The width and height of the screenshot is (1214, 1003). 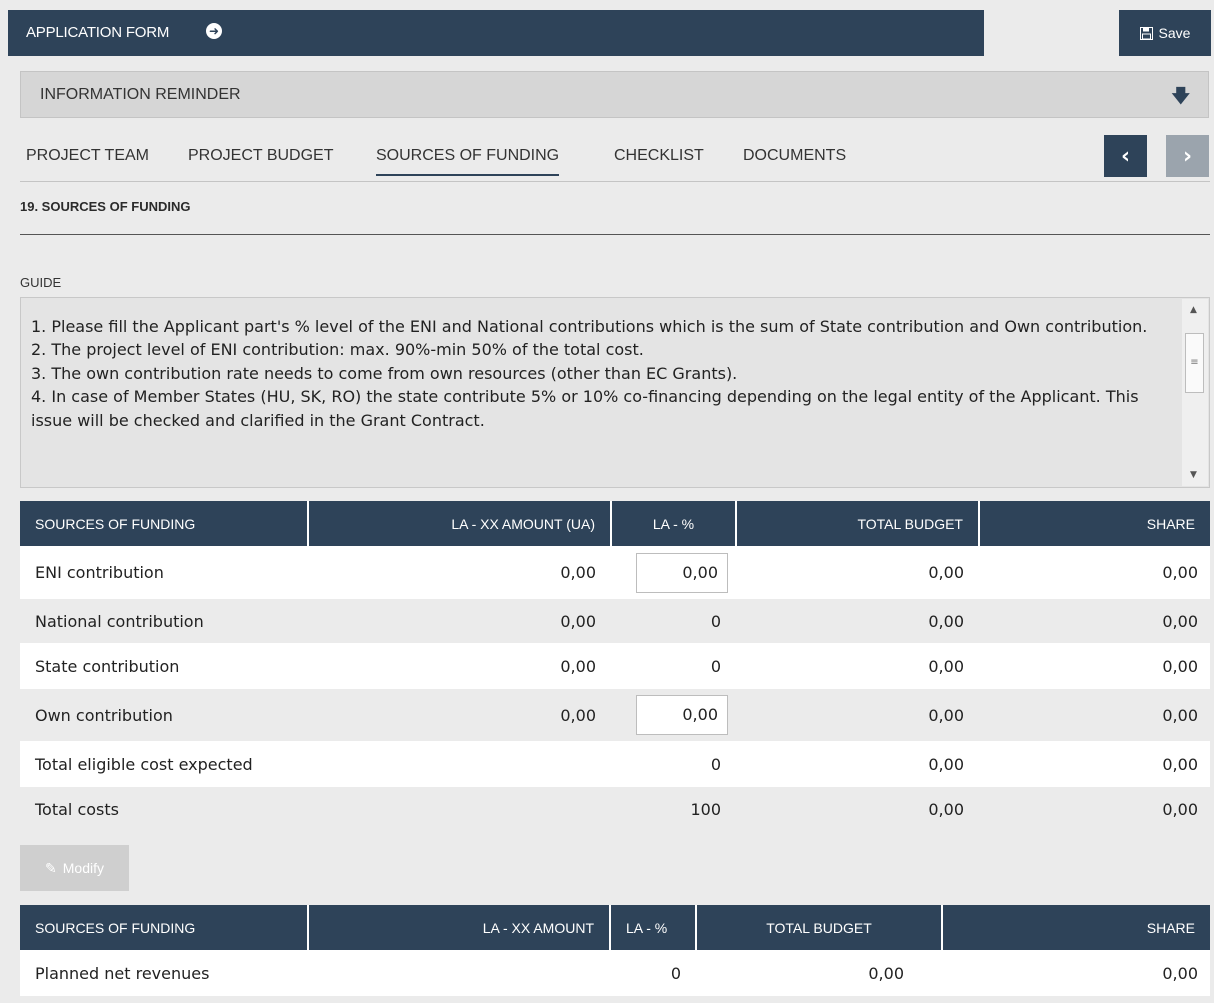 What do you see at coordinates (460, 523) in the screenshot?
I see `column-header: LA - XX AMOUNT (UA)` at bounding box center [460, 523].